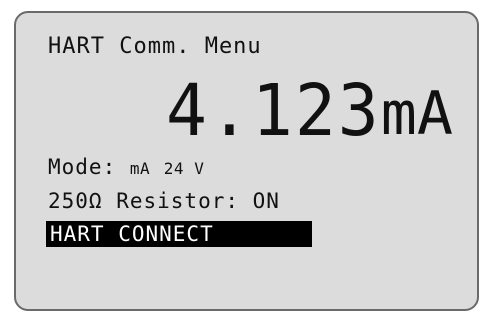  Describe the element at coordinates (273, 111) in the screenshot. I see `reading-value: 4.123` at that location.